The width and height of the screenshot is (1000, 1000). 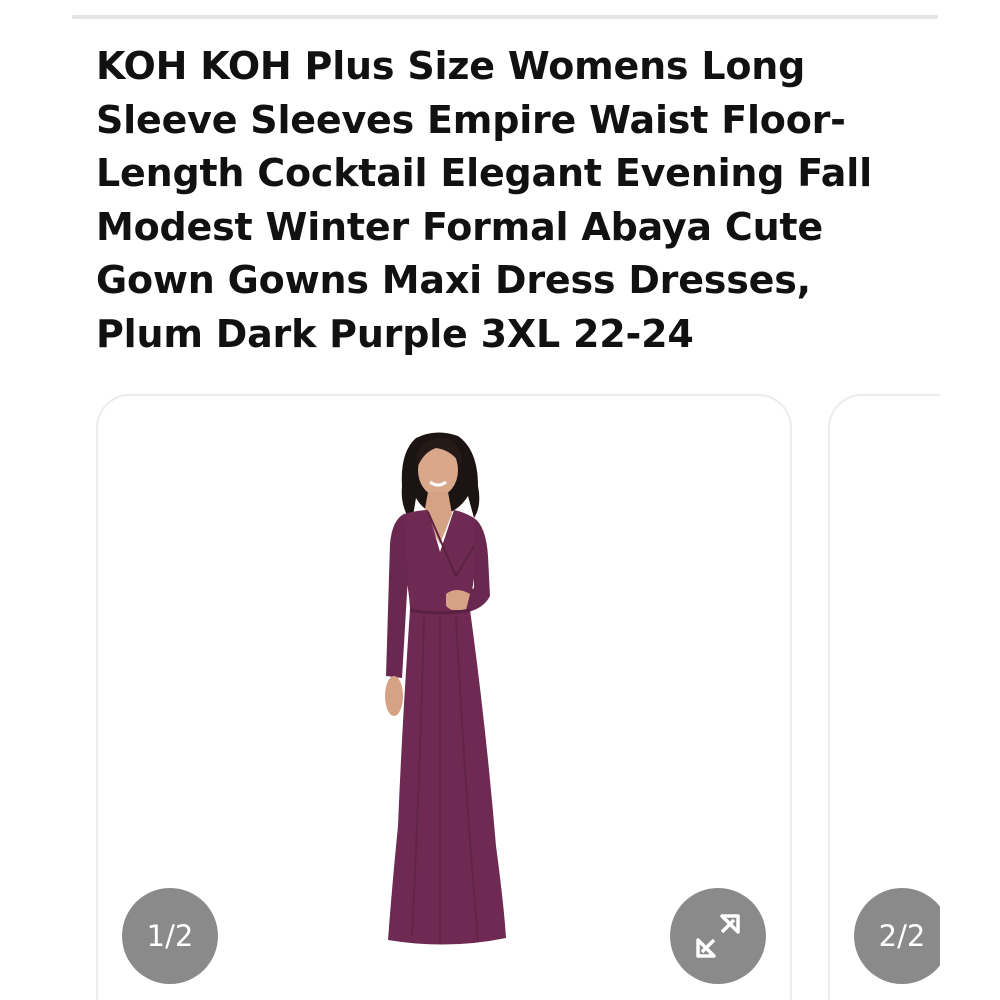 I want to click on expand-arrows-icon, so click(x=718, y=936).